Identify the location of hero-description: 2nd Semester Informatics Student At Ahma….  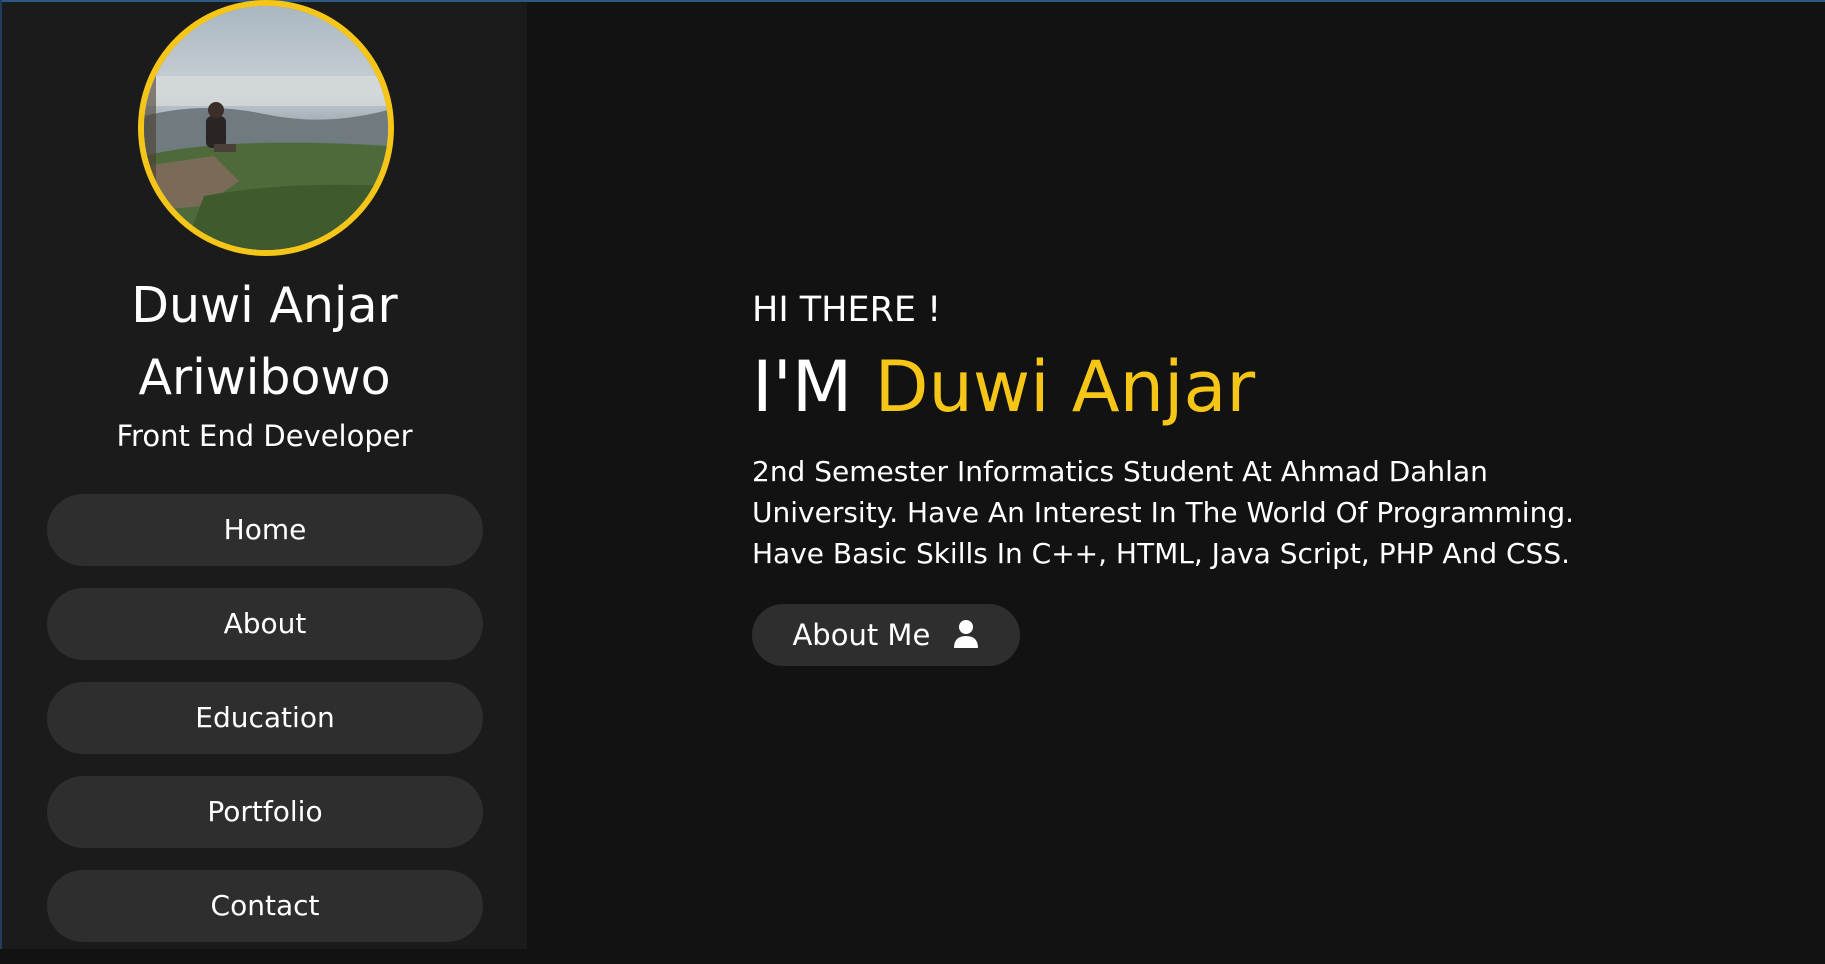
(1163, 512).